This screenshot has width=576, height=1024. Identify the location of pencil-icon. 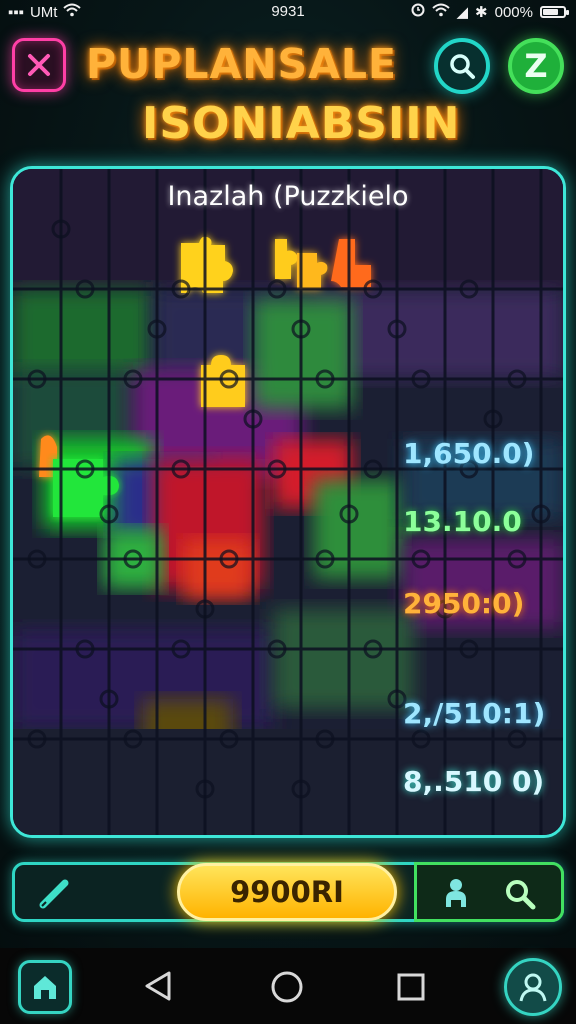
(55, 895).